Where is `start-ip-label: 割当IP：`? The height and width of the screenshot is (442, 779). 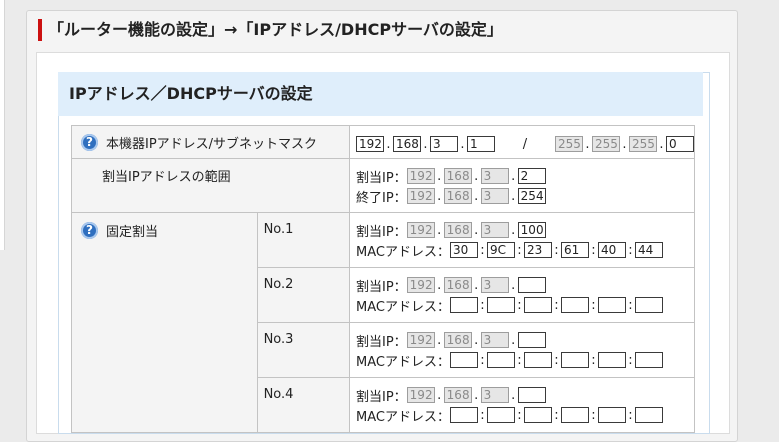 start-ip-label: 割当IP： is located at coordinates (381, 178).